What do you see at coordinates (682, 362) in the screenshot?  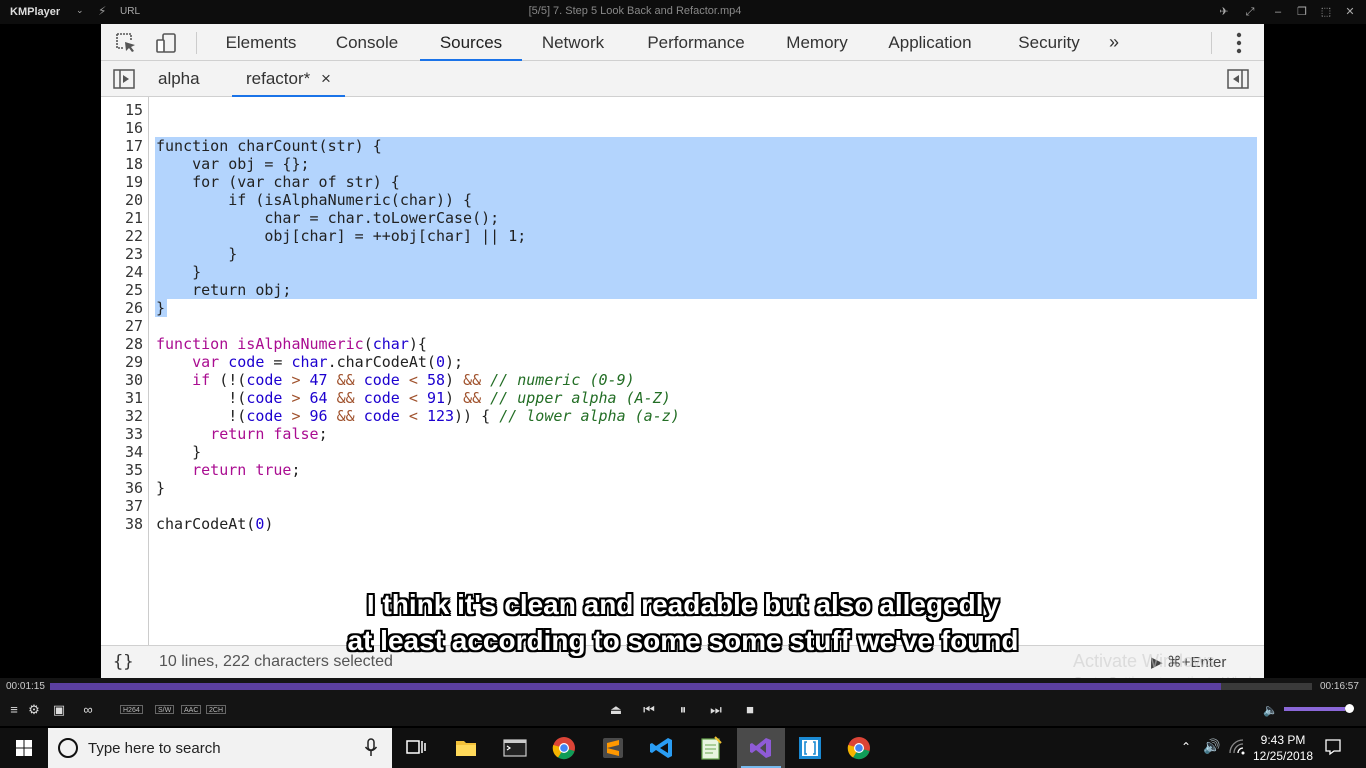 I see `code-line: 29 var code = char.charCodeAt(0);` at bounding box center [682, 362].